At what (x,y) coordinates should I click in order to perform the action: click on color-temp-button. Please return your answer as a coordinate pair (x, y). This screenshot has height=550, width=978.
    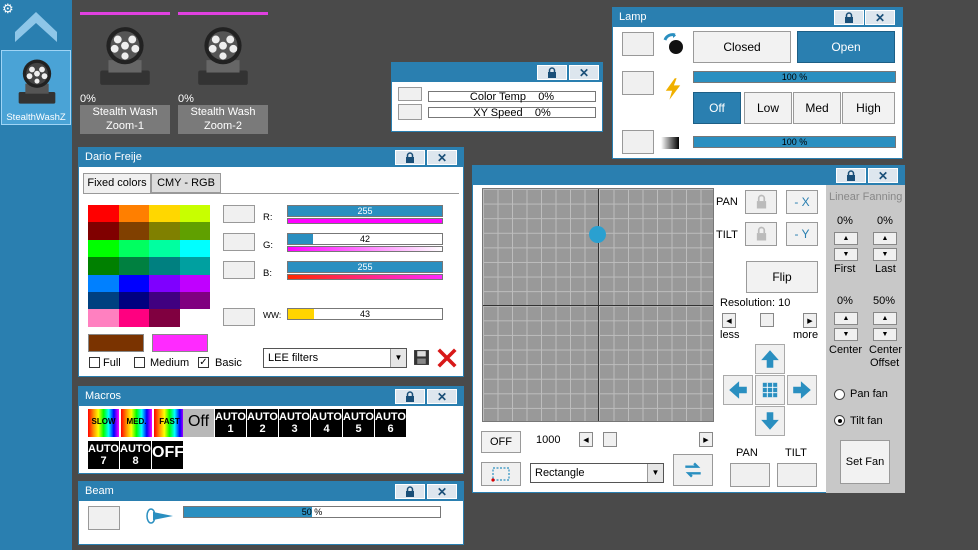
    Looking at the image, I should click on (410, 94).